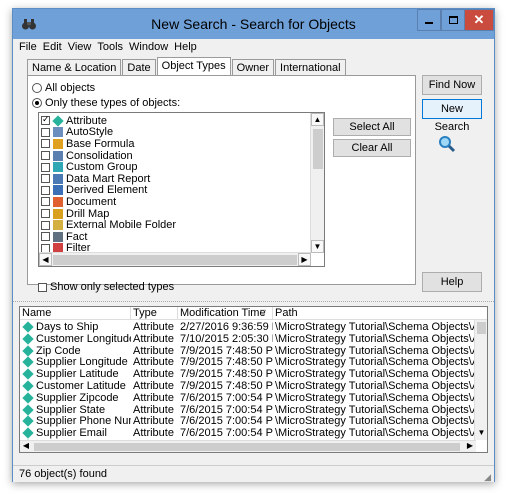 This screenshot has width=507, height=495. I want to click on type-item: Data Mart Report, so click(95, 179).